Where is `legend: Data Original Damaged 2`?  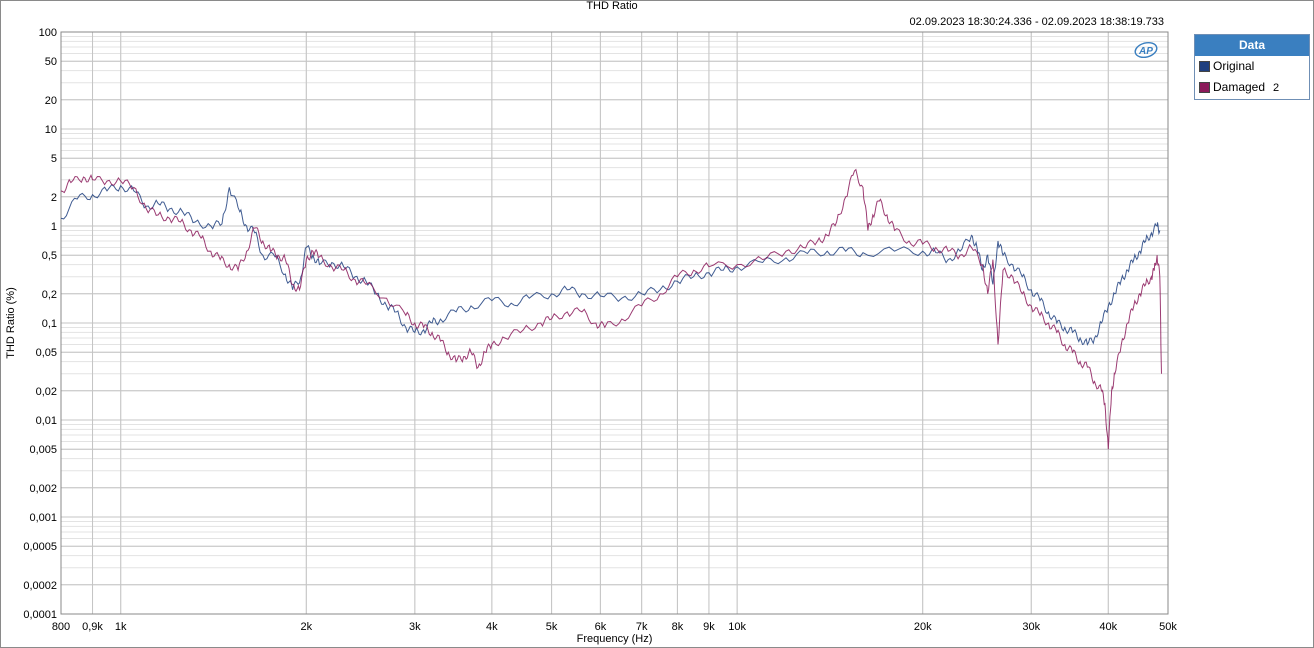
legend: Data Original Damaged 2 is located at coordinates (1252, 67).